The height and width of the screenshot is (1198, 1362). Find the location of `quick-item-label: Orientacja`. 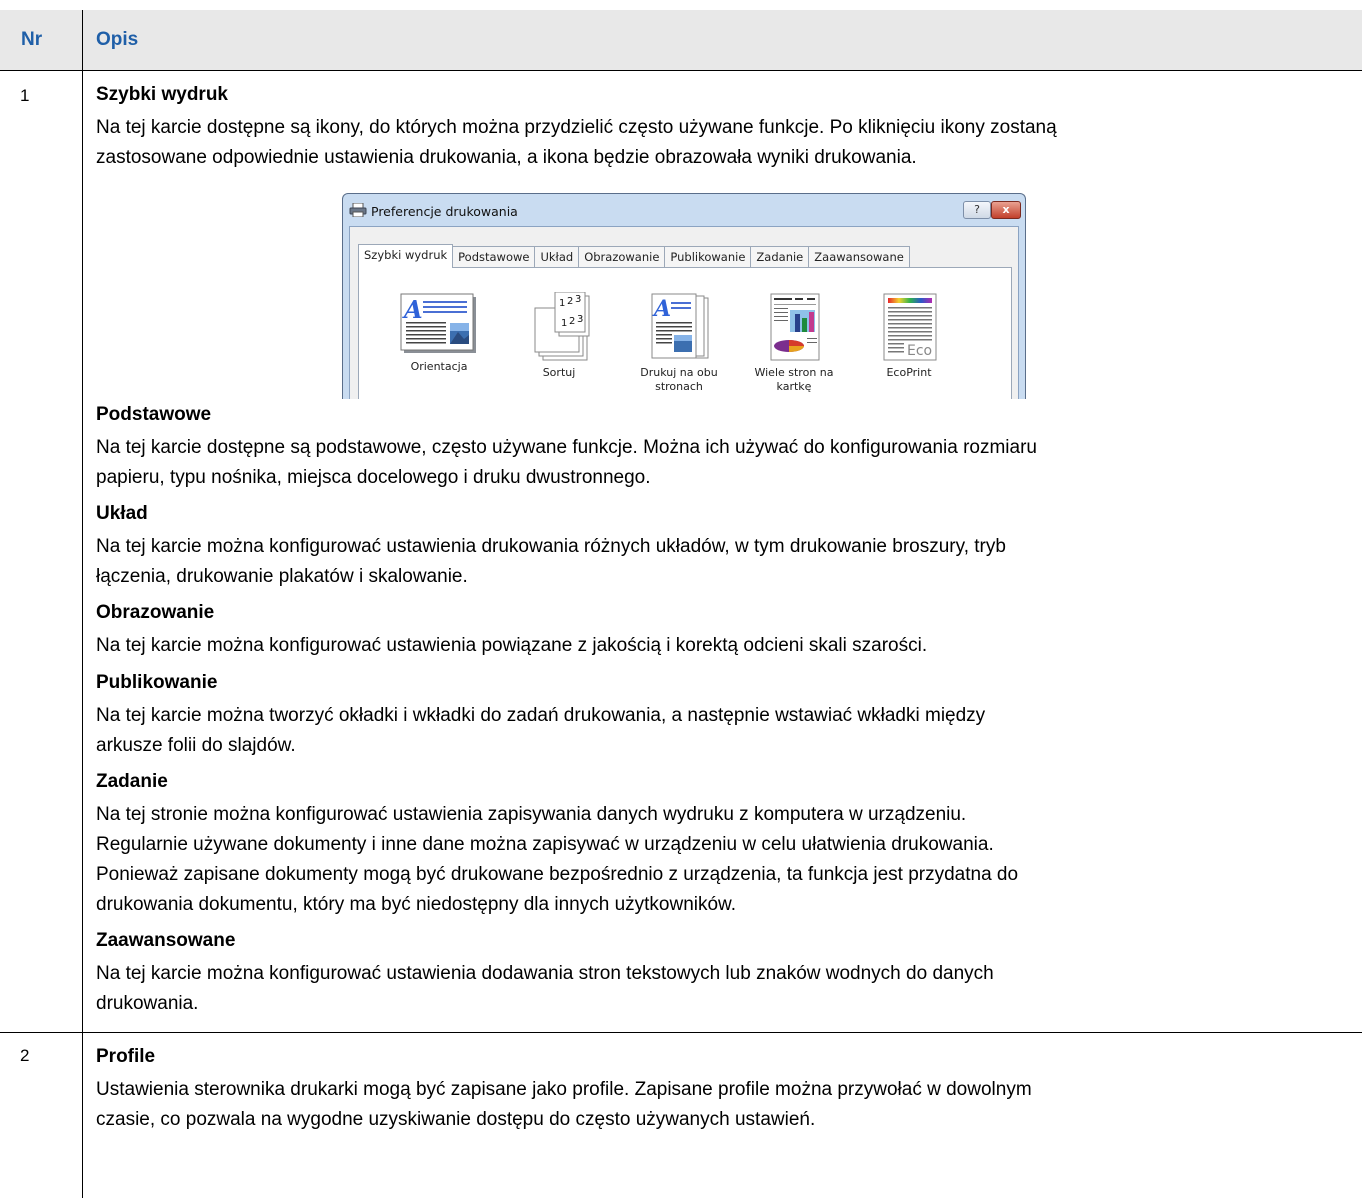

quick-item-label: Orientacja is located at coordinates (439, 366).